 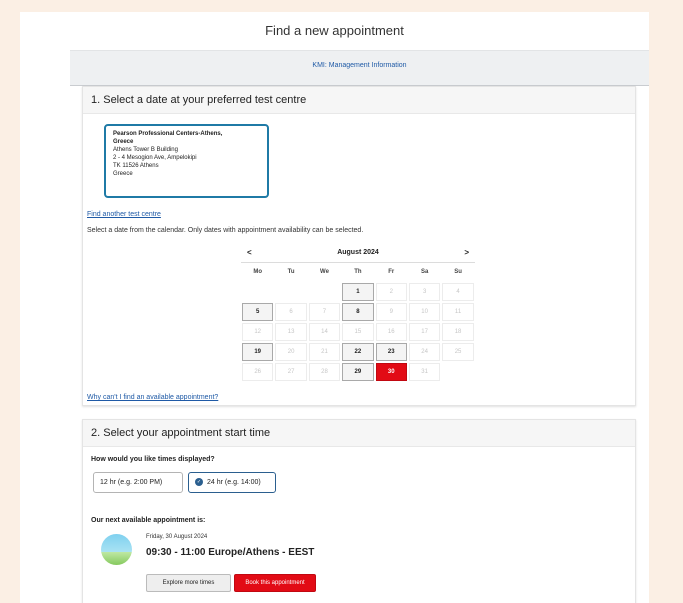 What do you see at coordinates (181, 433) in the screenshot?
I see `time-card-title: 2. Select your appointment start time` at bounding box center [181, 433].